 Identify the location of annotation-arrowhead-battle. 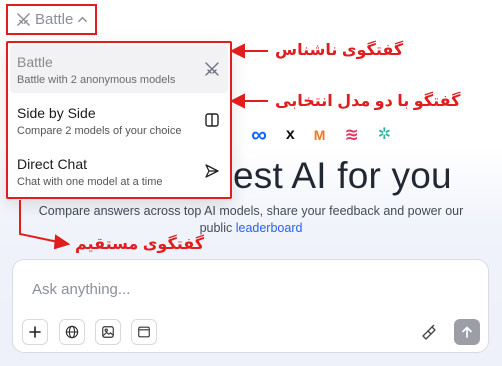
(237, 51).